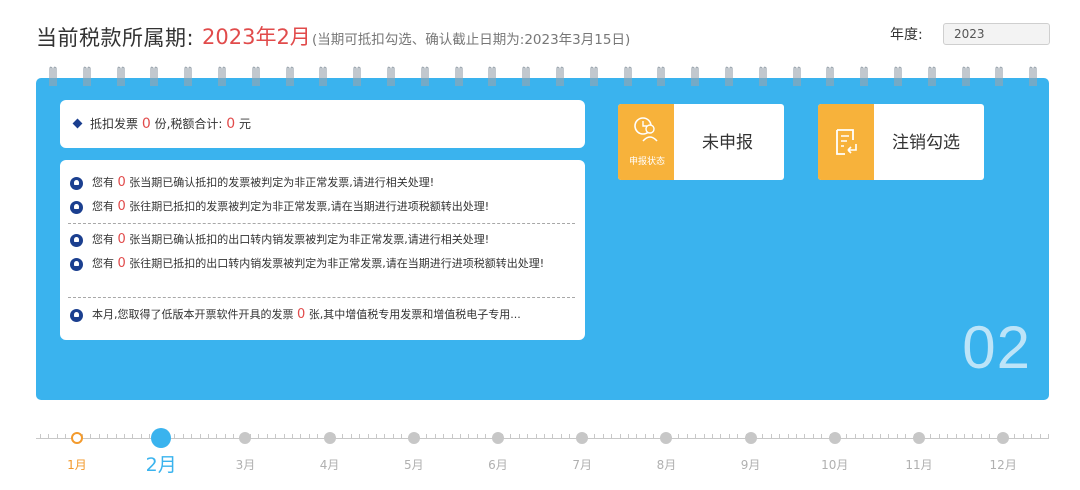  Describe the element at coordinates (701, 142) in the screenshot. I see `declaration-status-tile: 申报状态 未申报` at that location.